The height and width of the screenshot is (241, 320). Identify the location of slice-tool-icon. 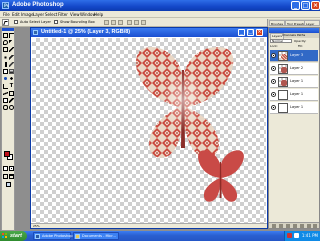
(11, 49).